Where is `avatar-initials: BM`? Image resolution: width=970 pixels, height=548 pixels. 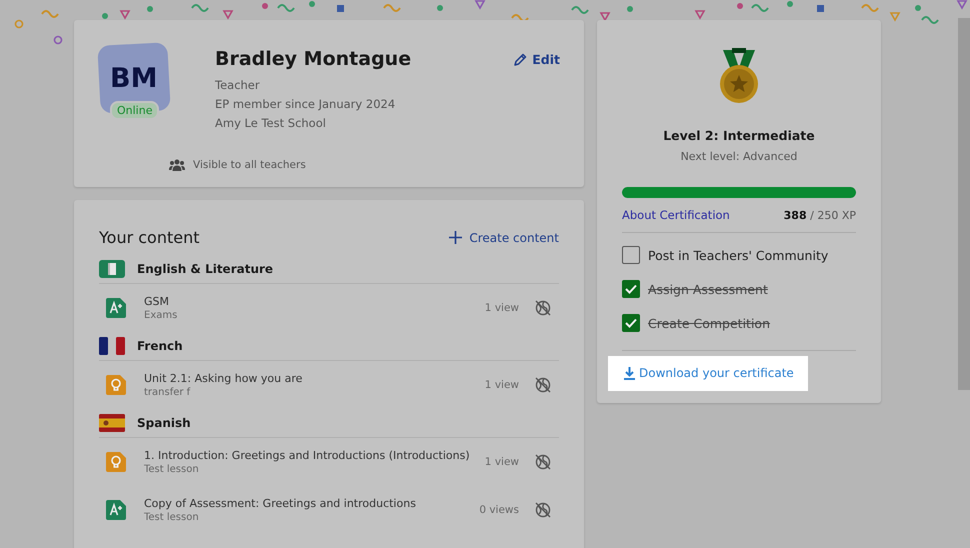 avatar-initials: BM is located at coordinates (134, 78).